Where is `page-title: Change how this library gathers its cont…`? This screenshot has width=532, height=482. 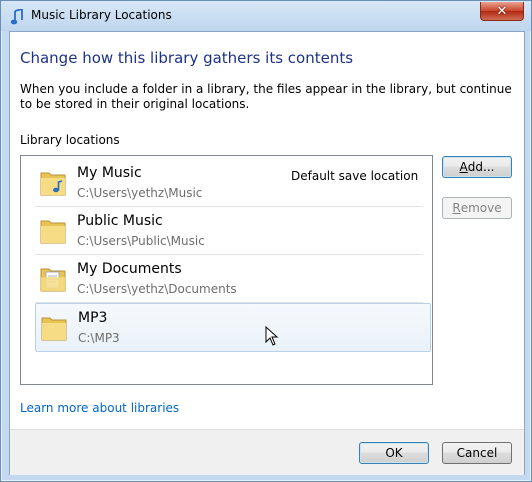
page-title: Change how this library gathers its cont… is located at coordinates (187, 58).